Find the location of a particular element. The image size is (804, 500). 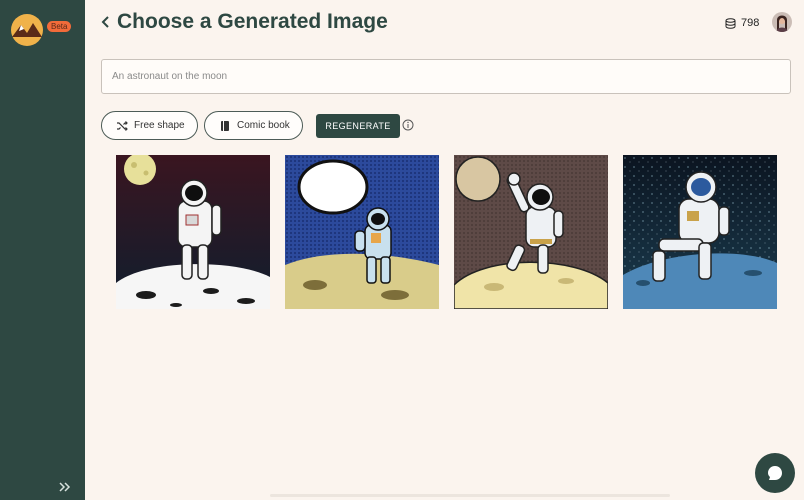

free-shape-label: Free shape is located at coordinates (159, 125).